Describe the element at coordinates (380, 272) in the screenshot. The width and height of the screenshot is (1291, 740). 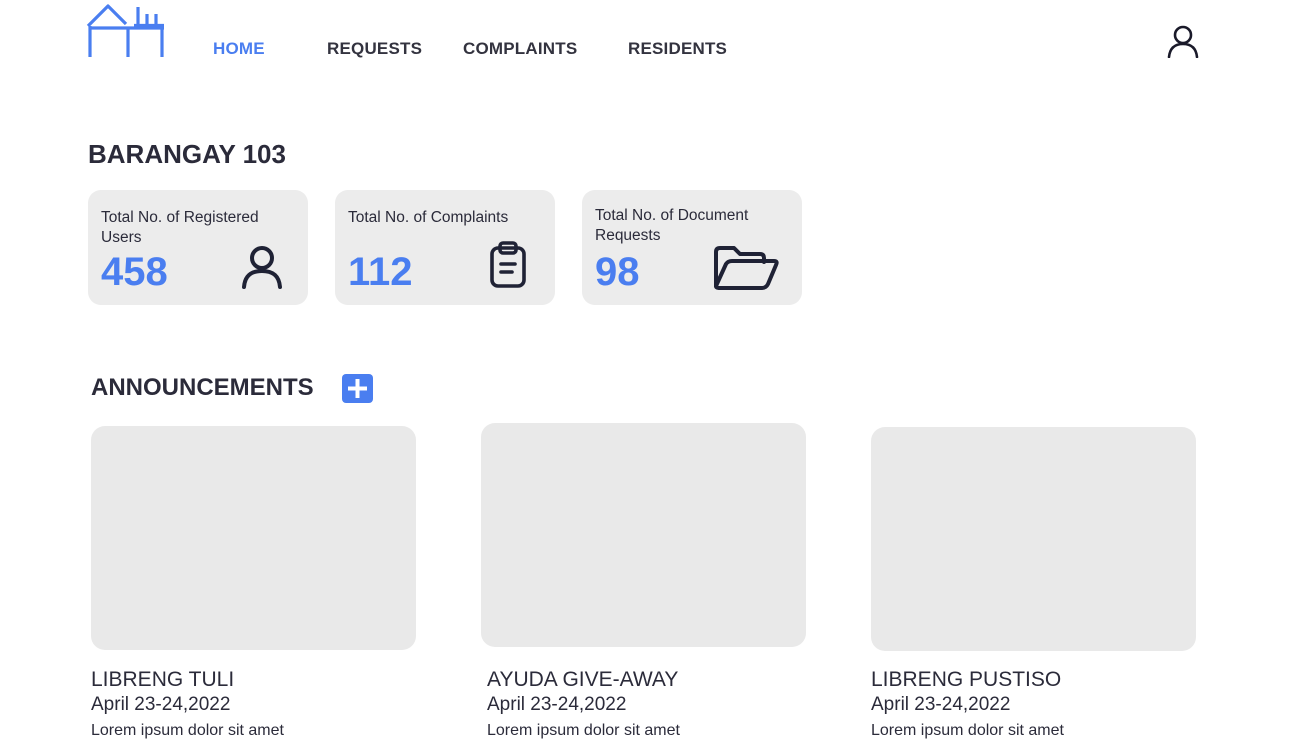
I see `stat-value: 112` at that location.